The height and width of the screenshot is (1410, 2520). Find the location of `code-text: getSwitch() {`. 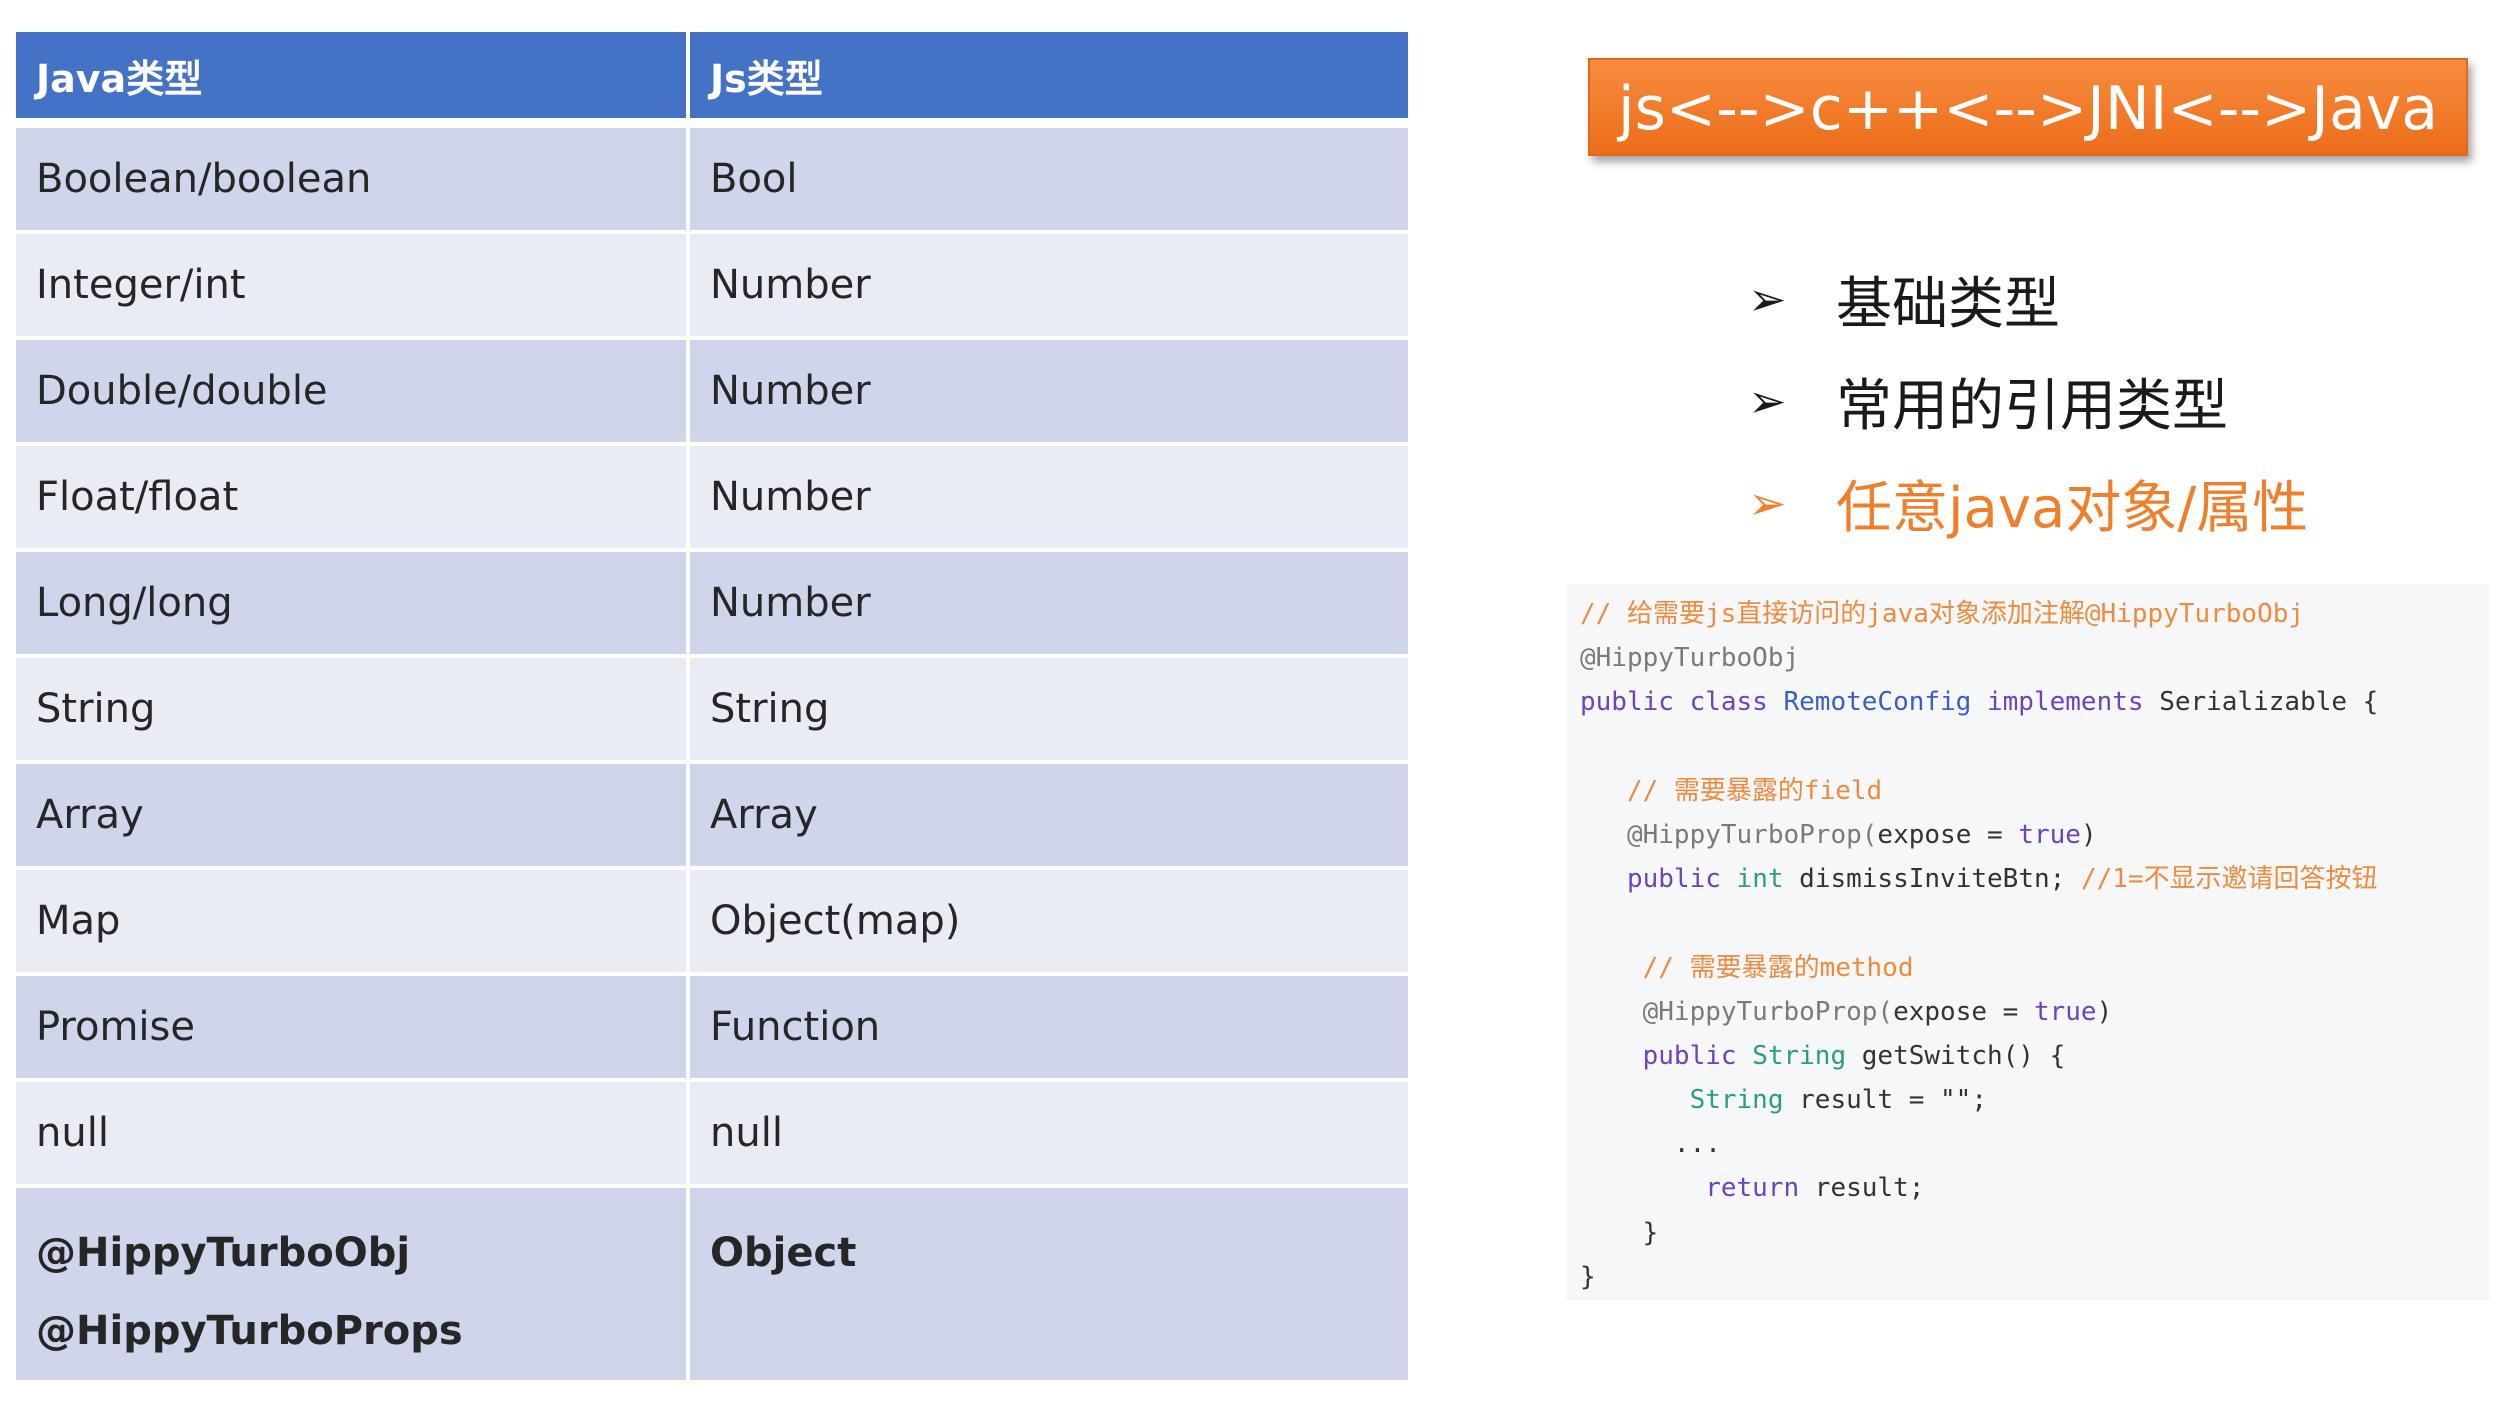

code-text: getSwitch() { is located at coordinates (1956, 1055).